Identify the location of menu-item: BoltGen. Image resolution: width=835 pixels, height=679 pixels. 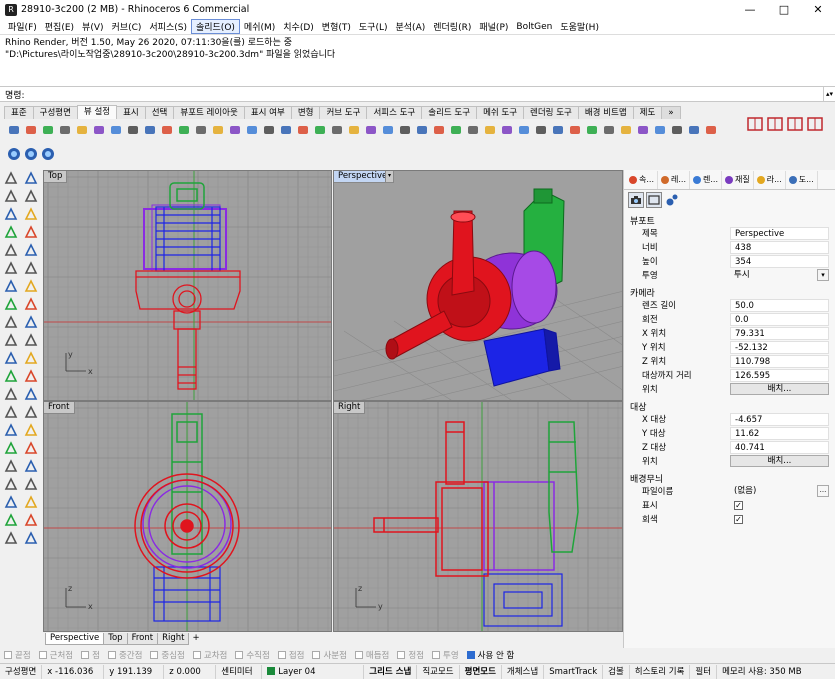
(534, 27).